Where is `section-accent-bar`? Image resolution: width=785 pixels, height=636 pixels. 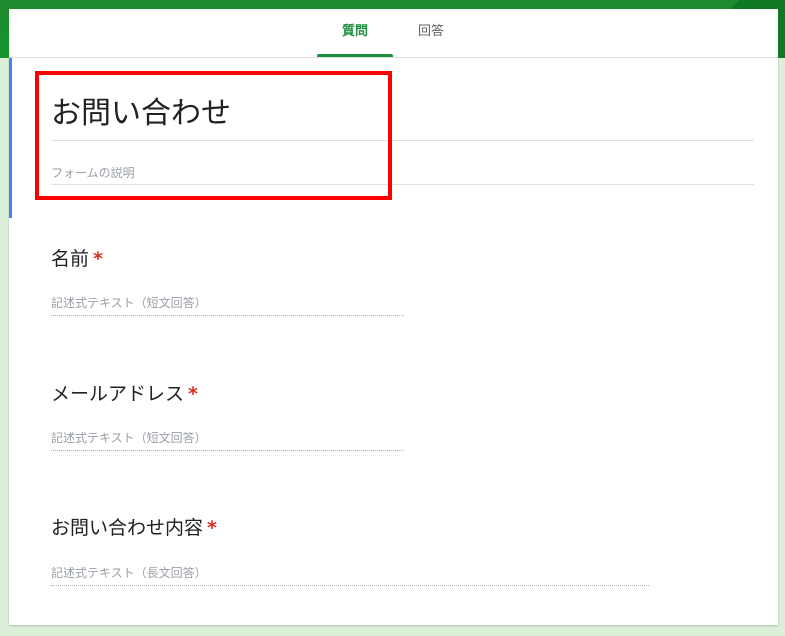 section-accent-bar is located at coordinates (10, 138).